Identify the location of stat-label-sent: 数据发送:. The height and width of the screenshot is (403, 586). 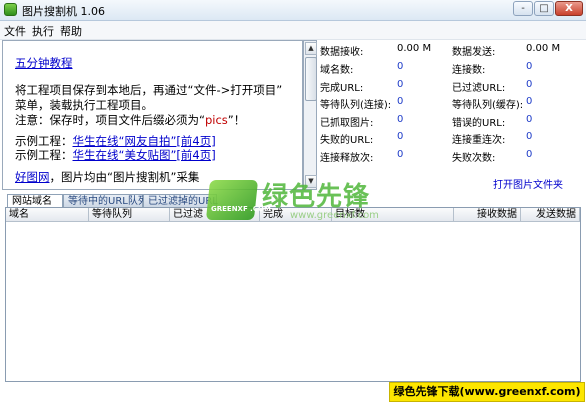
(474, 52).